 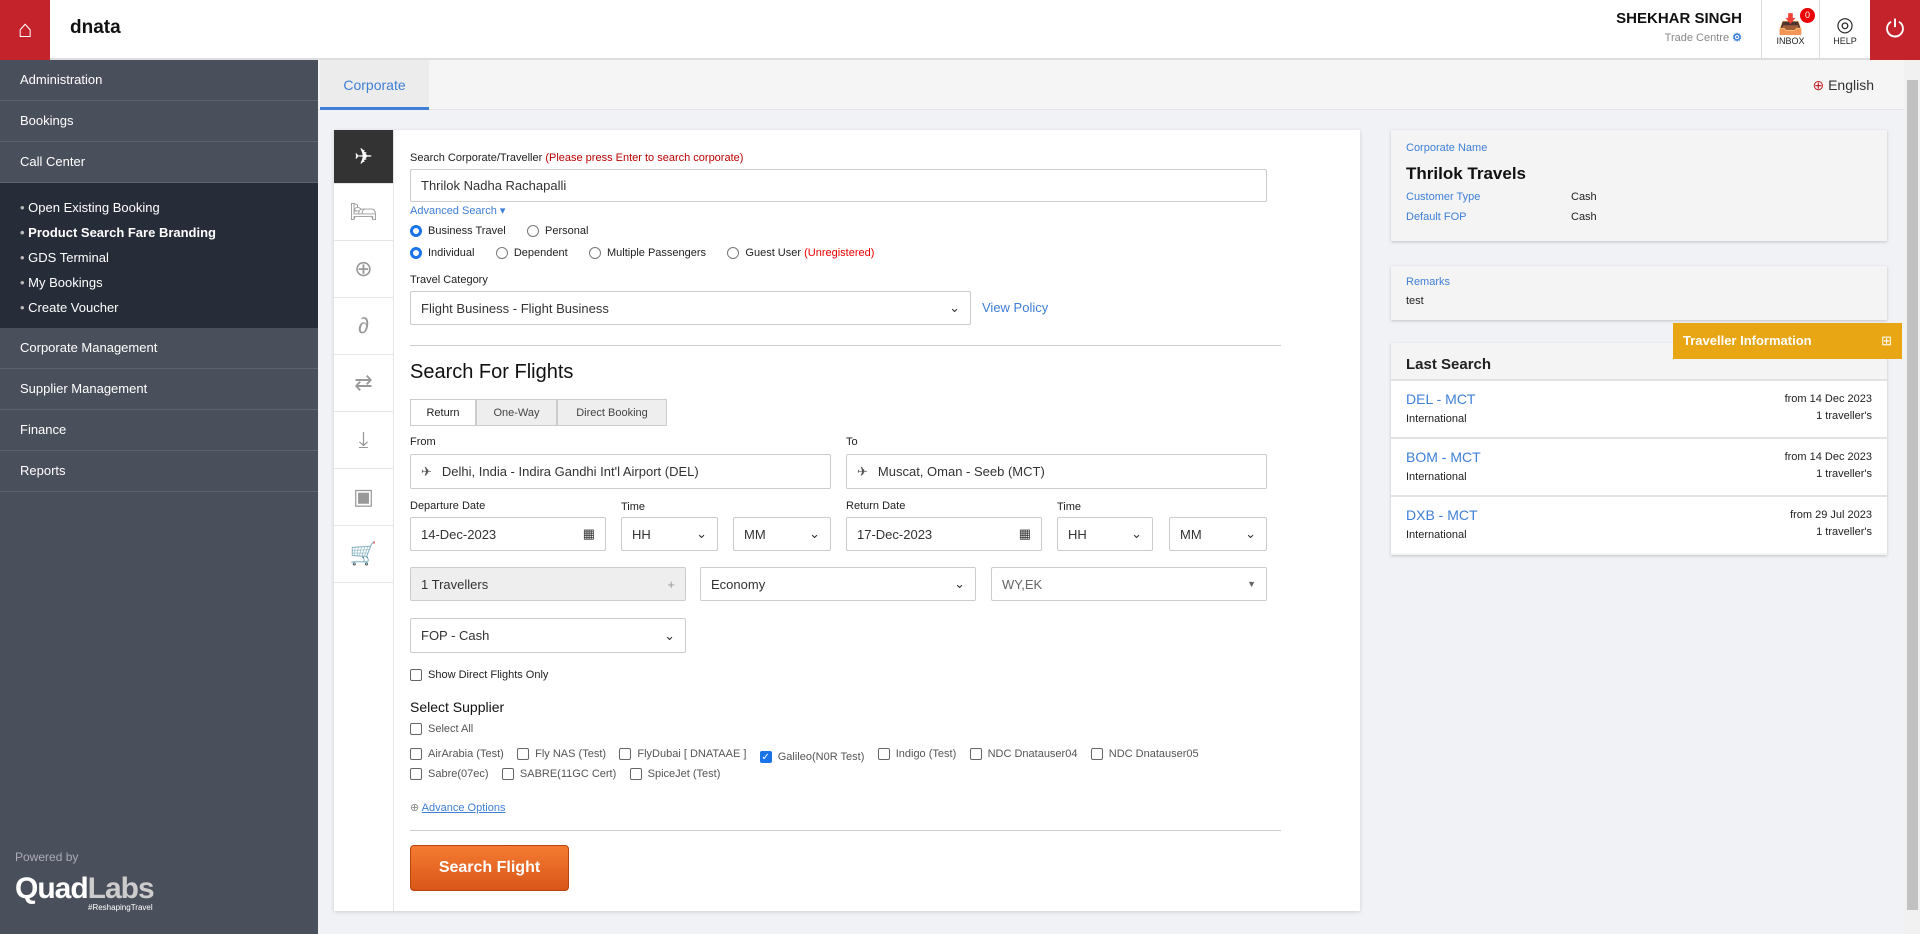 I want to click on submenu-my-bookings: My Bookings, so click(x=169, y=282).